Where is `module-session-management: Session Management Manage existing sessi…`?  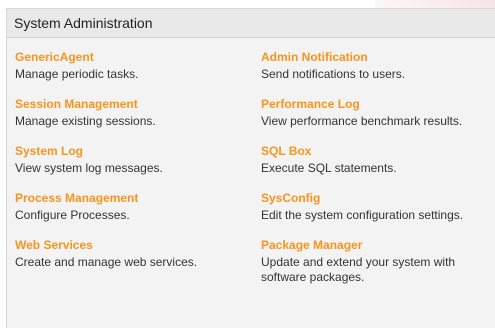 module-session-management: Session Management Manage existing sessi… is located at coordinates (130, 113).